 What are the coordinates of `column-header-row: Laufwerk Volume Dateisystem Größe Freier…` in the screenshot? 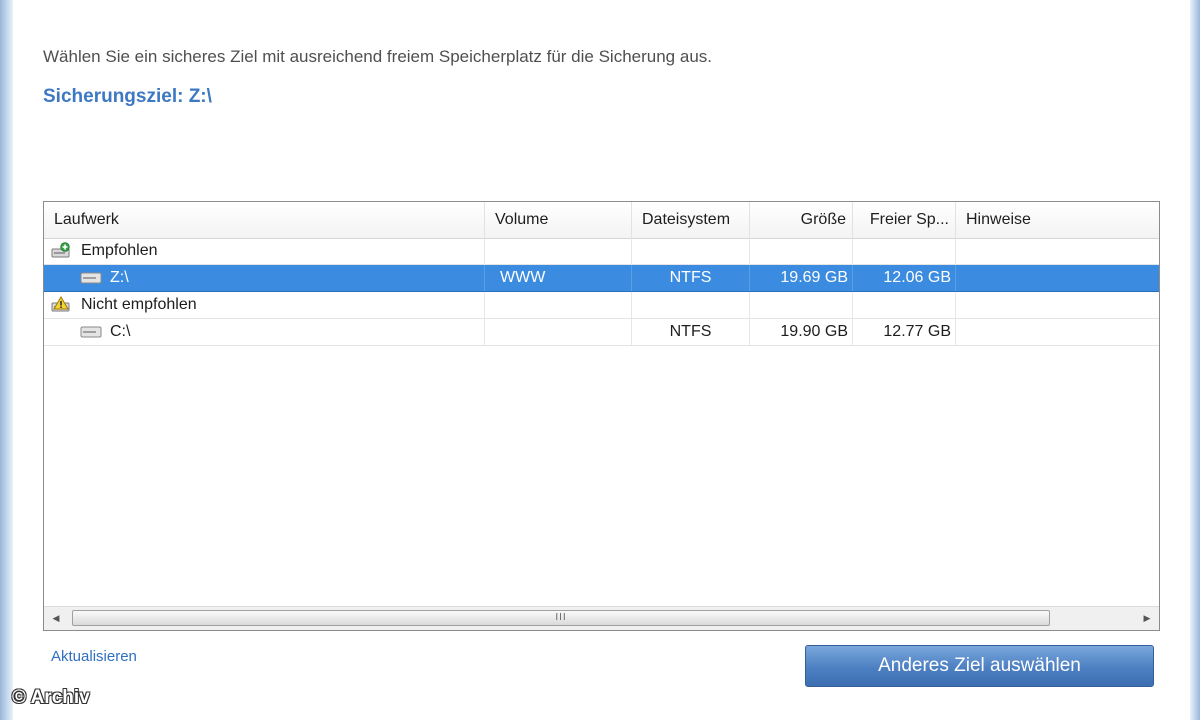 It's located at (601, 220).